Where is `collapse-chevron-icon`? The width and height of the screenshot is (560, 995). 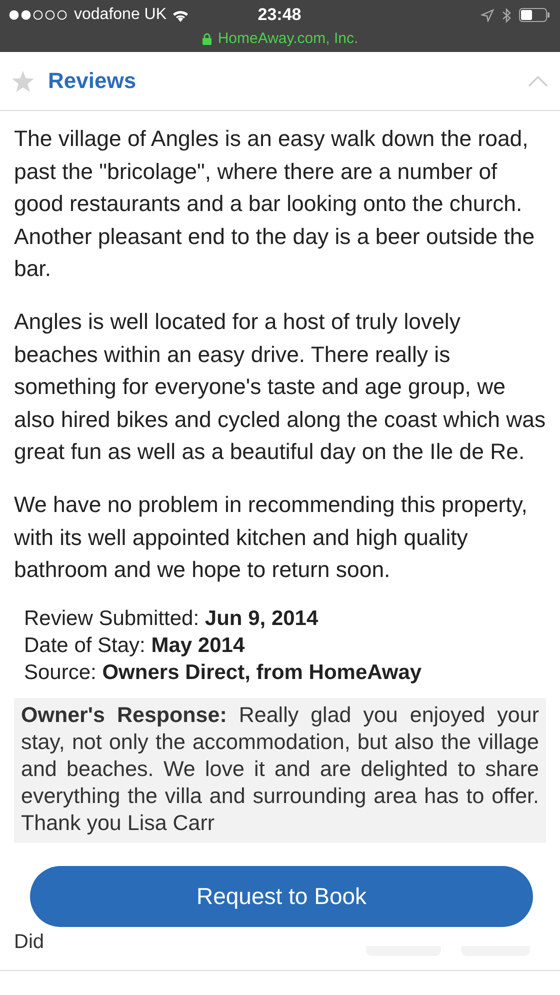
collapse-chevron-icon is located at coordinates (538, 81).